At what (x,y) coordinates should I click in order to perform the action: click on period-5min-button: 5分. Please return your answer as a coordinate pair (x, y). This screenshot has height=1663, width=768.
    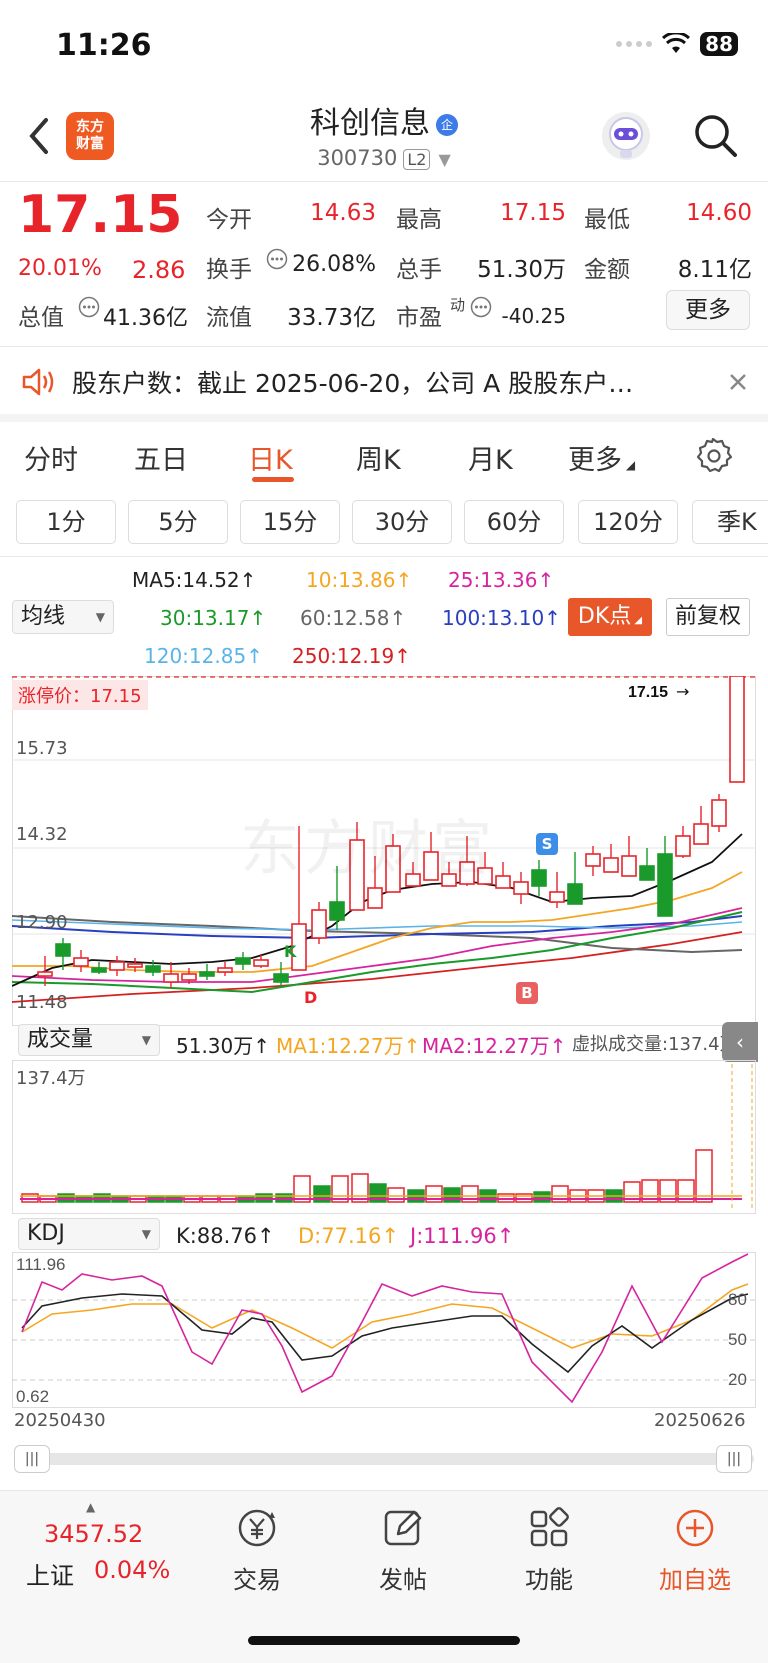
    Looking at the image, I should click on (178, 522).